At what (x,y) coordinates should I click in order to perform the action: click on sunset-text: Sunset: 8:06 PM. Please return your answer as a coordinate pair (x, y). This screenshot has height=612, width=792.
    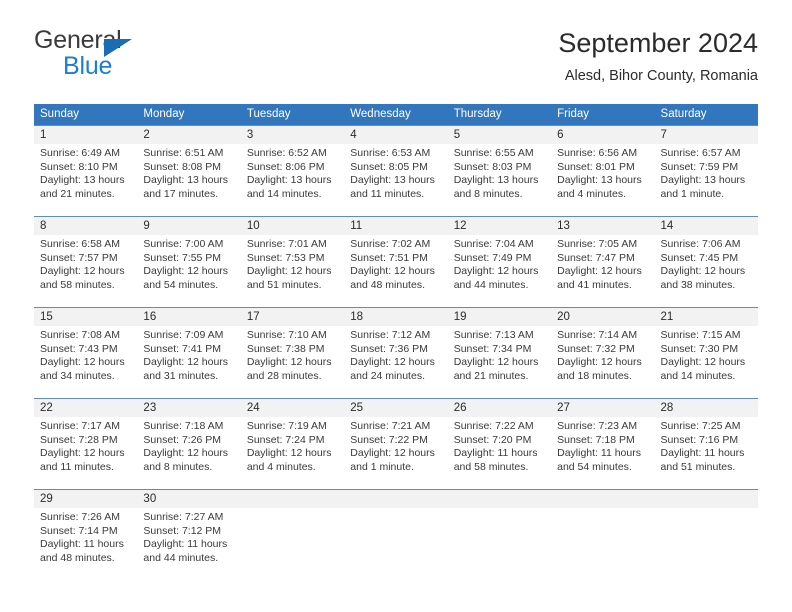
    Looking at the image, I should click on (285, 166).